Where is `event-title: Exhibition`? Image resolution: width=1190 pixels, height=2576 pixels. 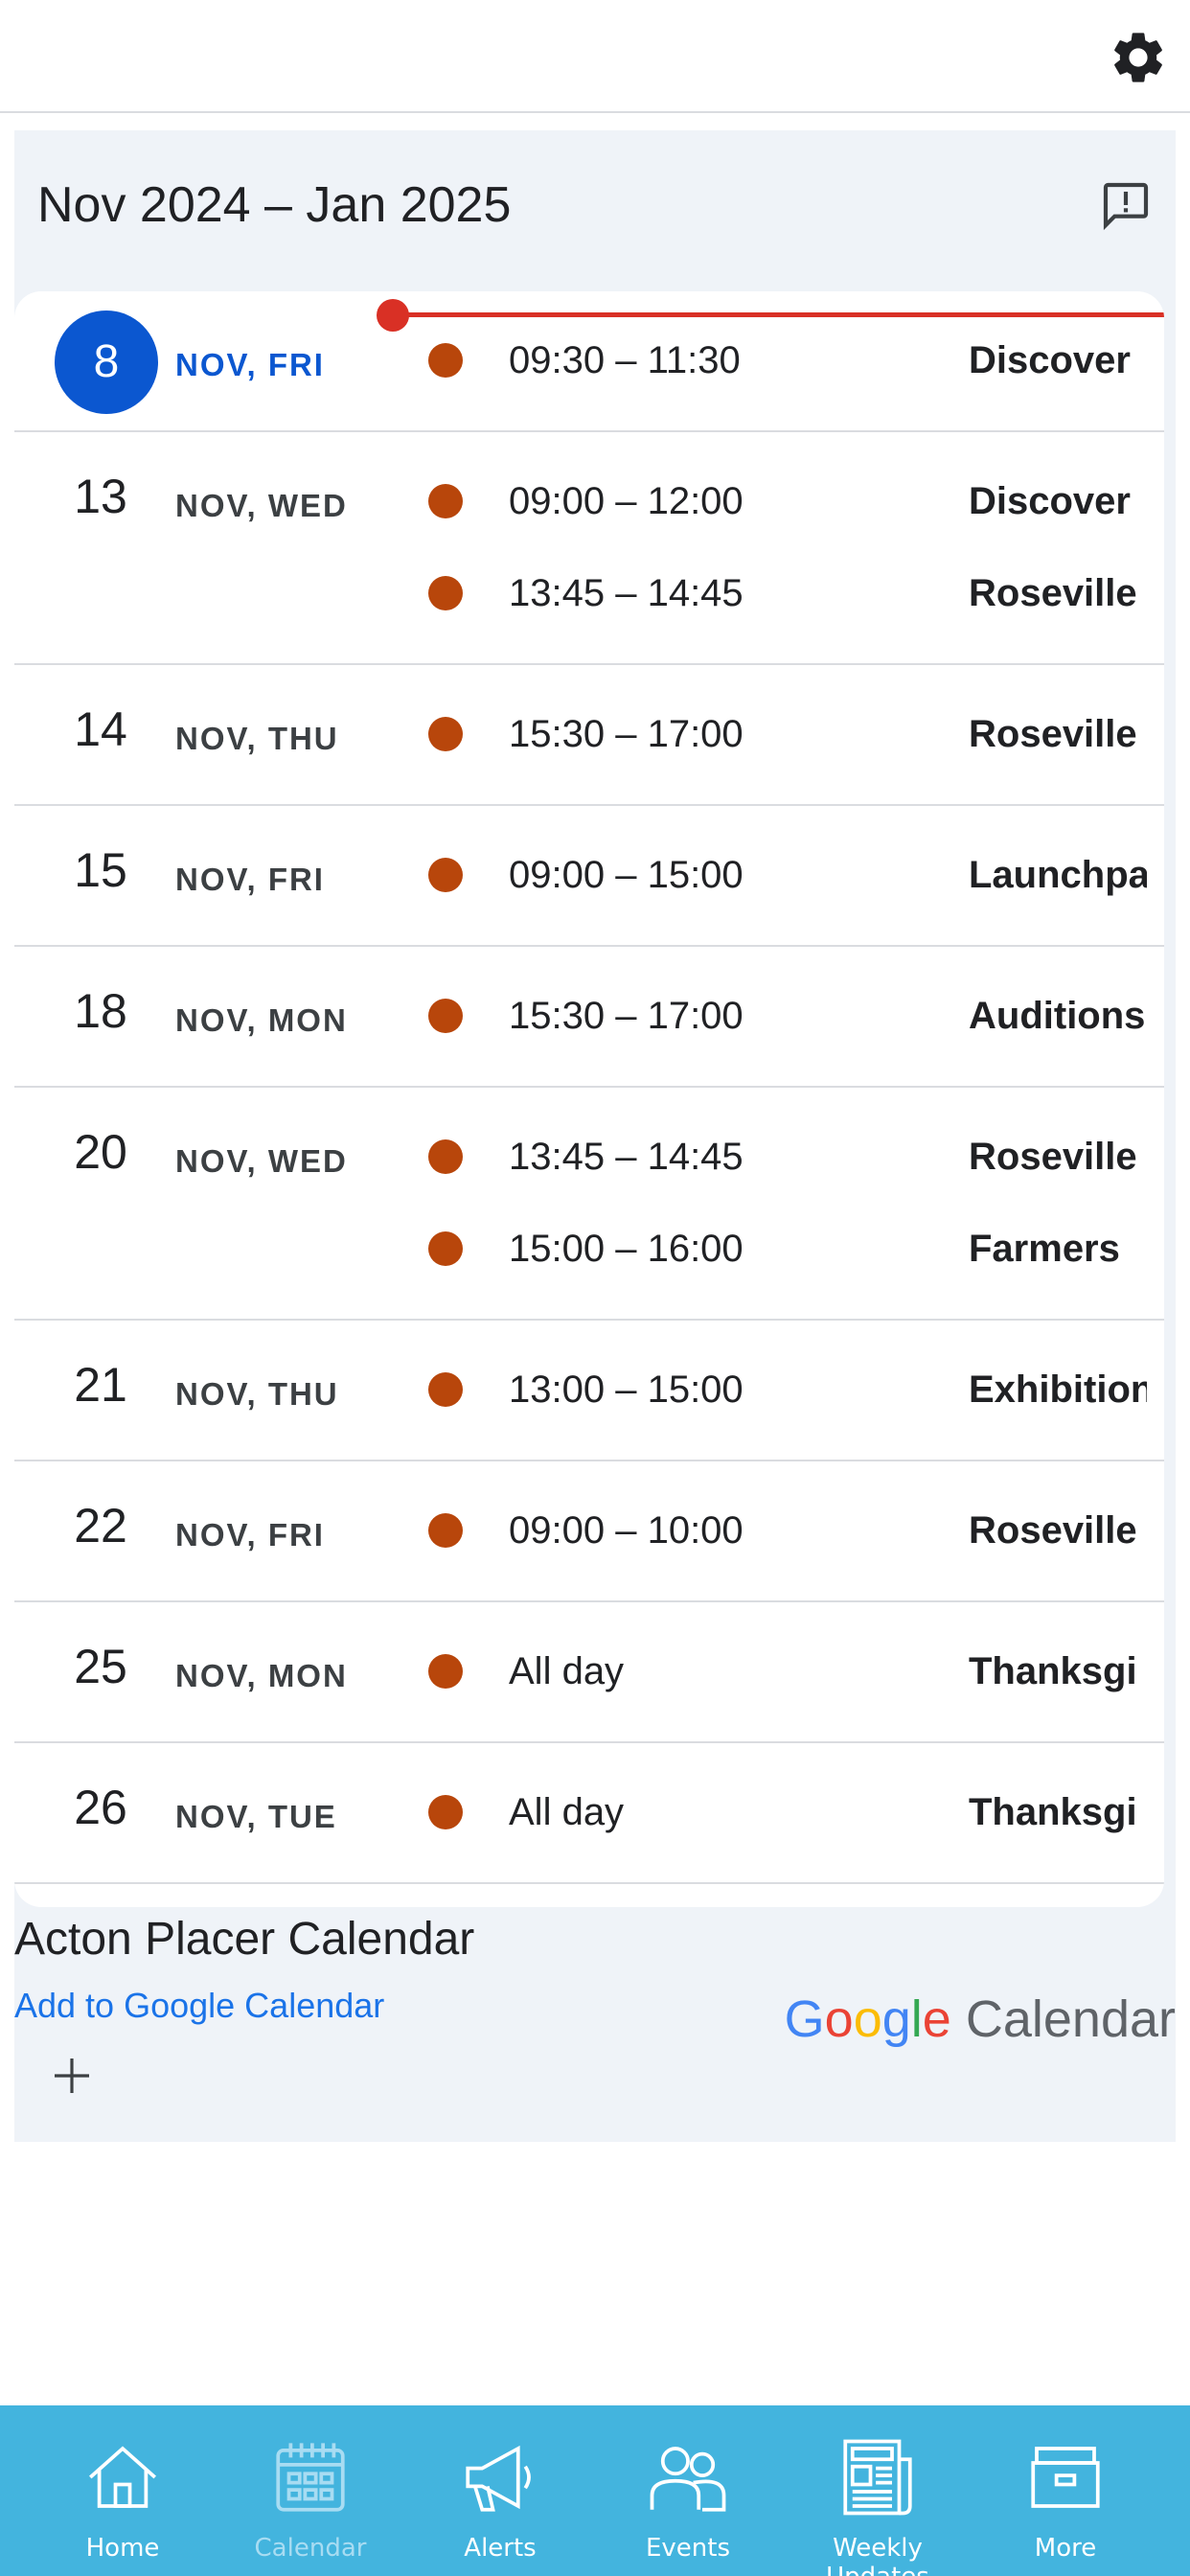 event-title: Exhibition is located at coordinates (1058, 1390).